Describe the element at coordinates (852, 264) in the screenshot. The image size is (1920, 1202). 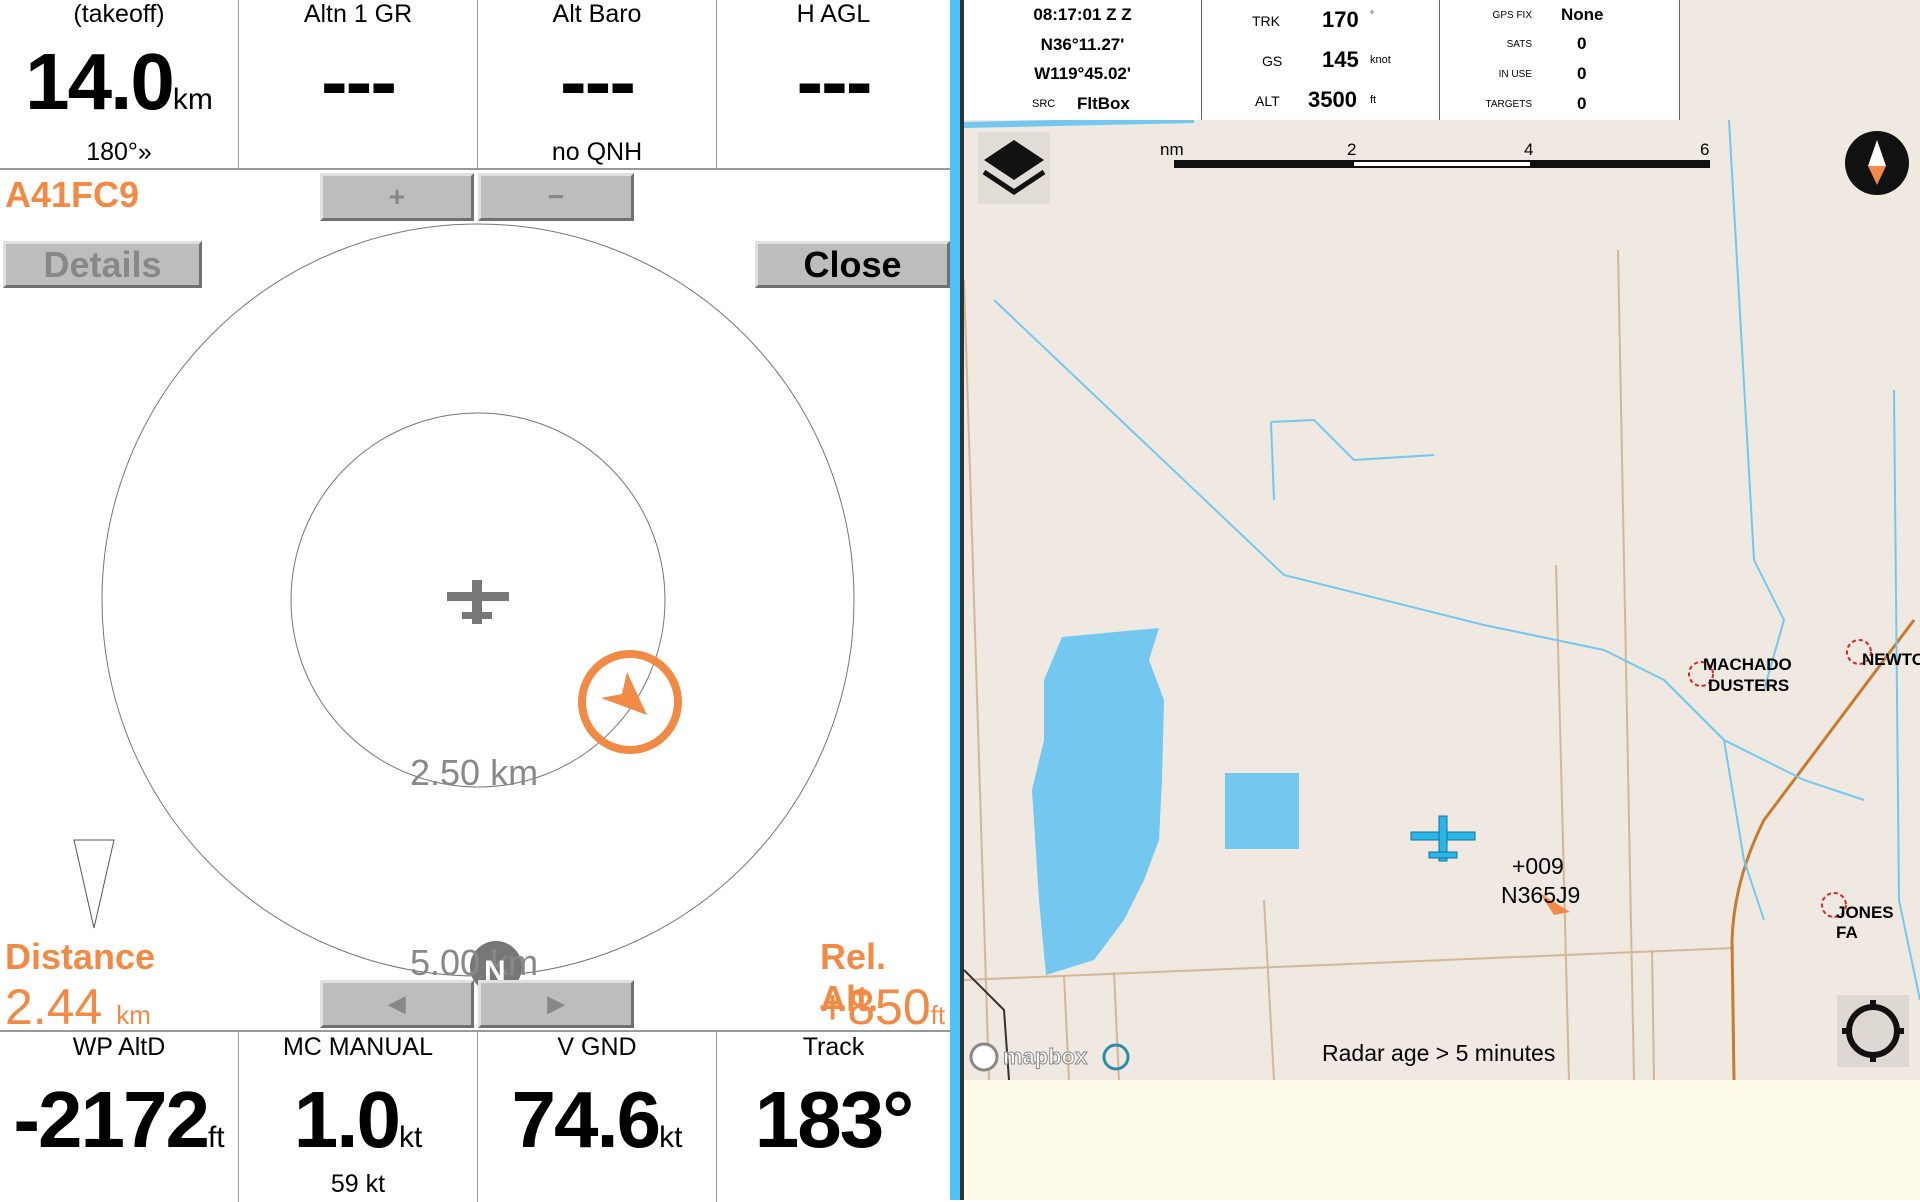
I see `close-button: Close` at that location.